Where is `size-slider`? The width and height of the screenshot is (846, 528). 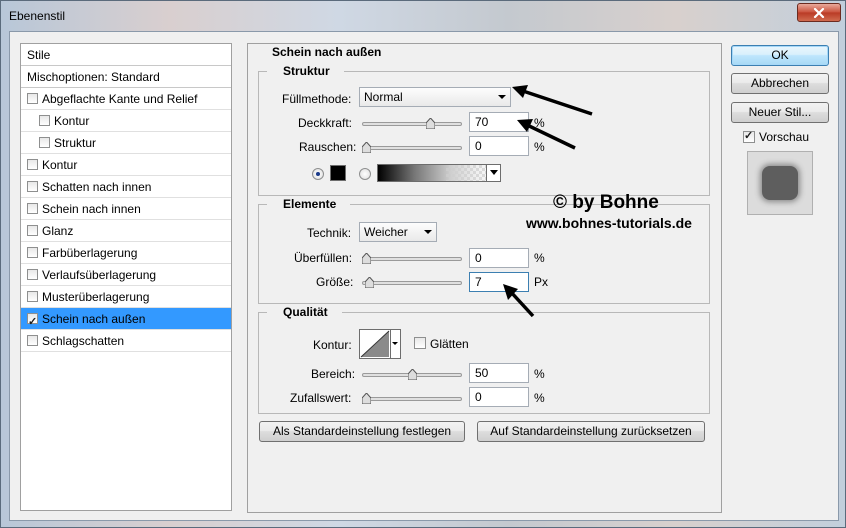
size-slider is located at coordinates (412, 283).